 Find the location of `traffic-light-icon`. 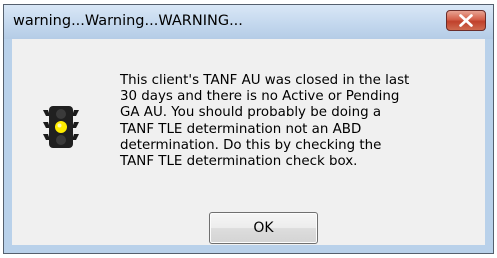

traffic-light-icon is located at coordinates (61, 127).